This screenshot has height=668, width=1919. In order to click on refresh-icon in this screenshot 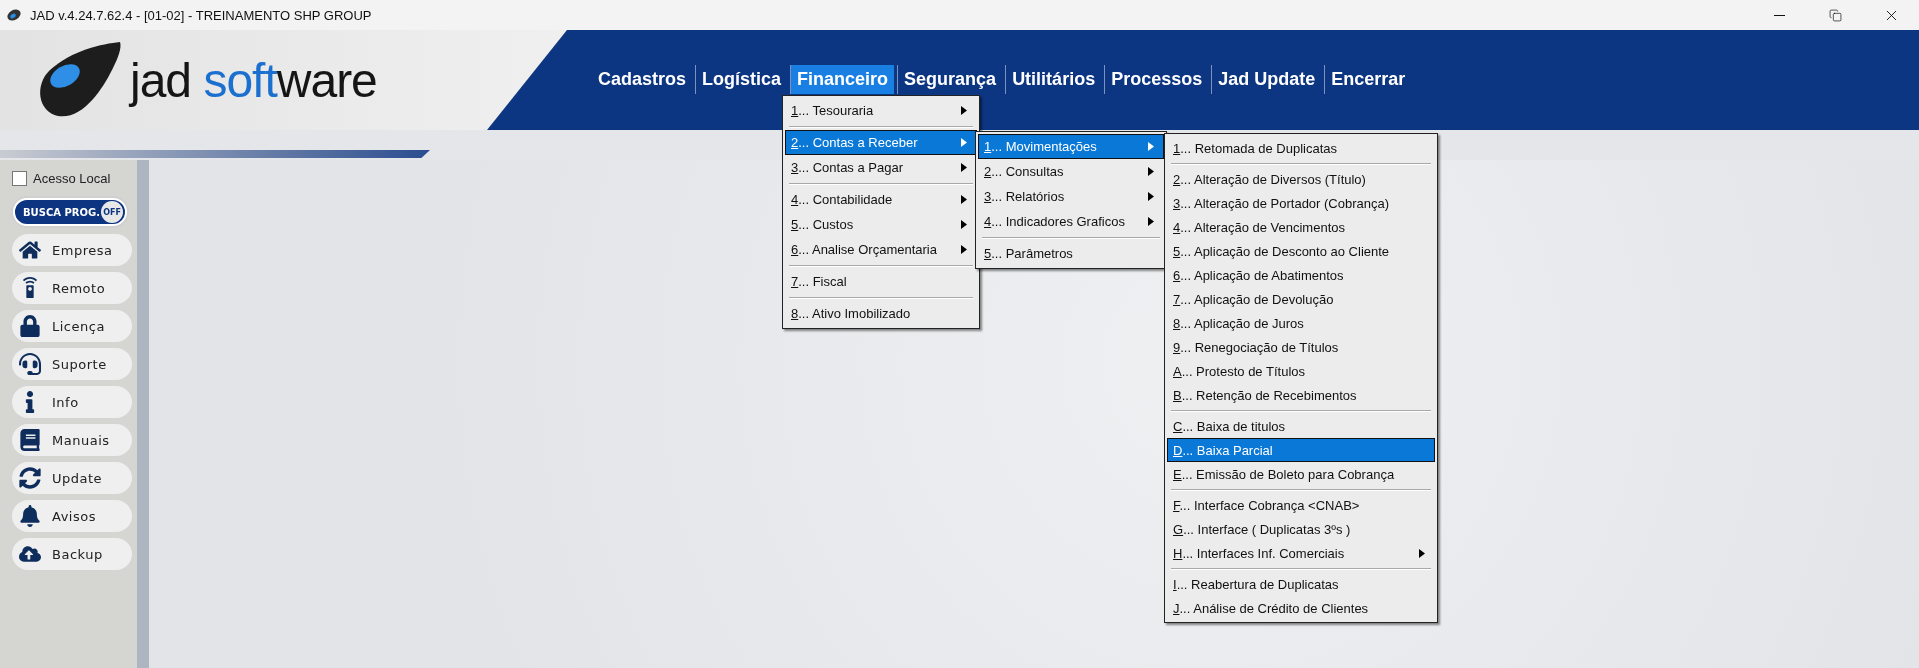, I will do `click(30, 478)`.